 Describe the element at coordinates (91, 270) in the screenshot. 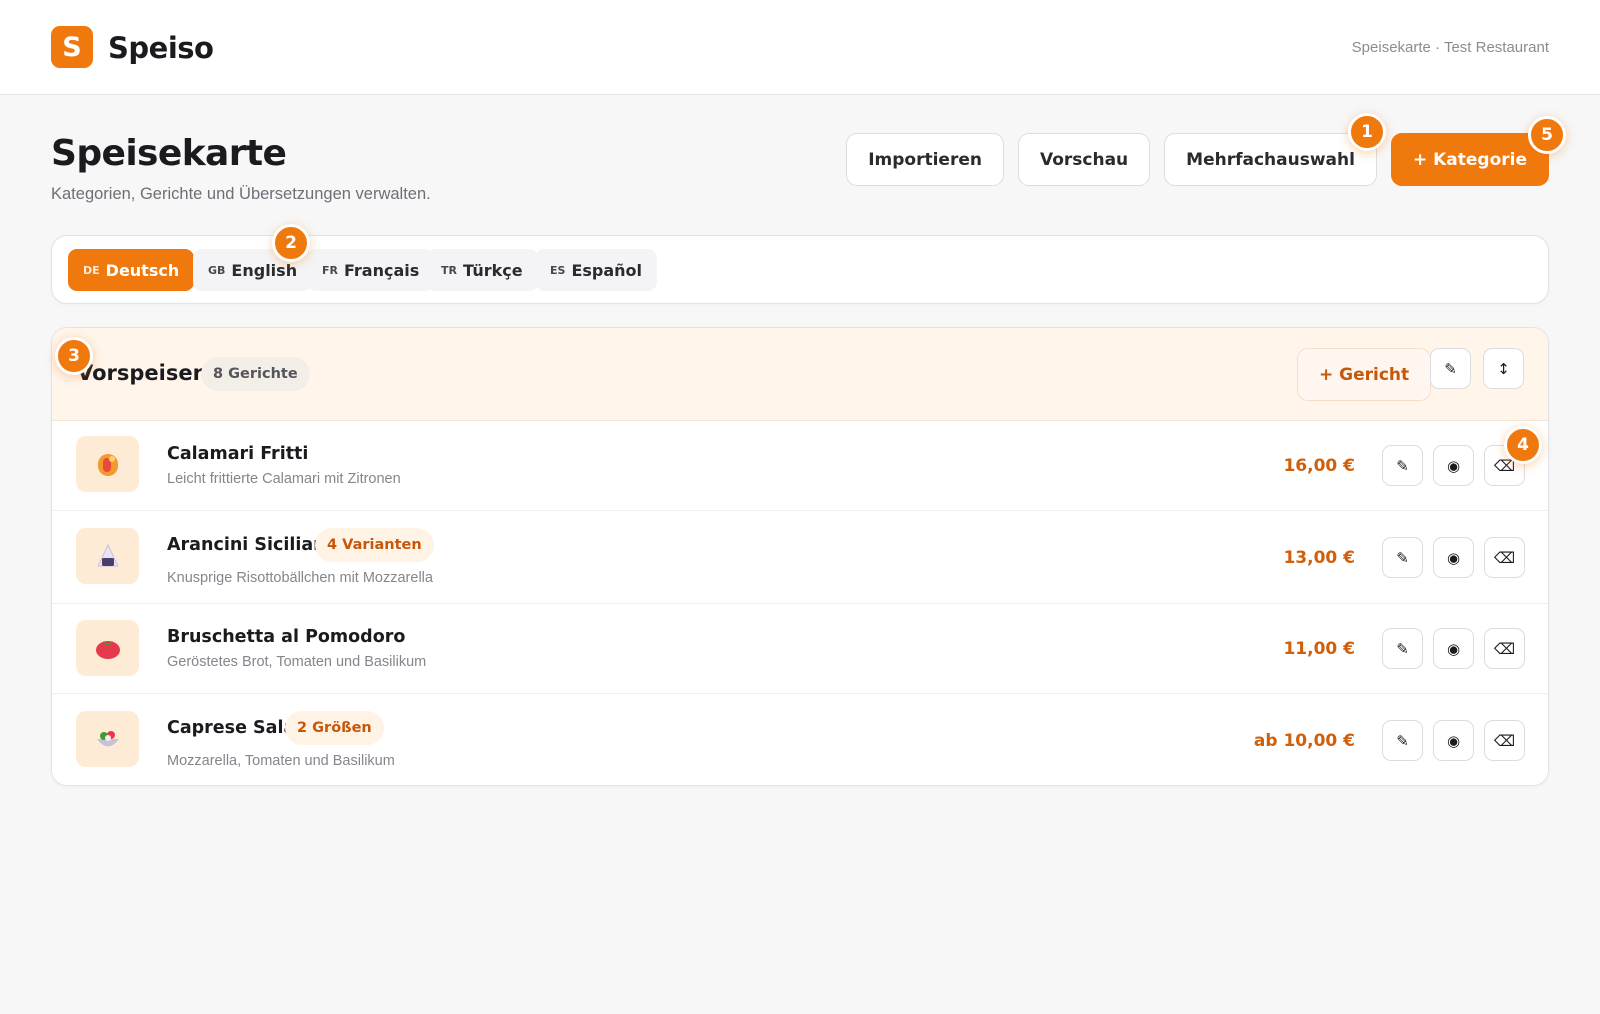

I see `language-code: DE` at that location.